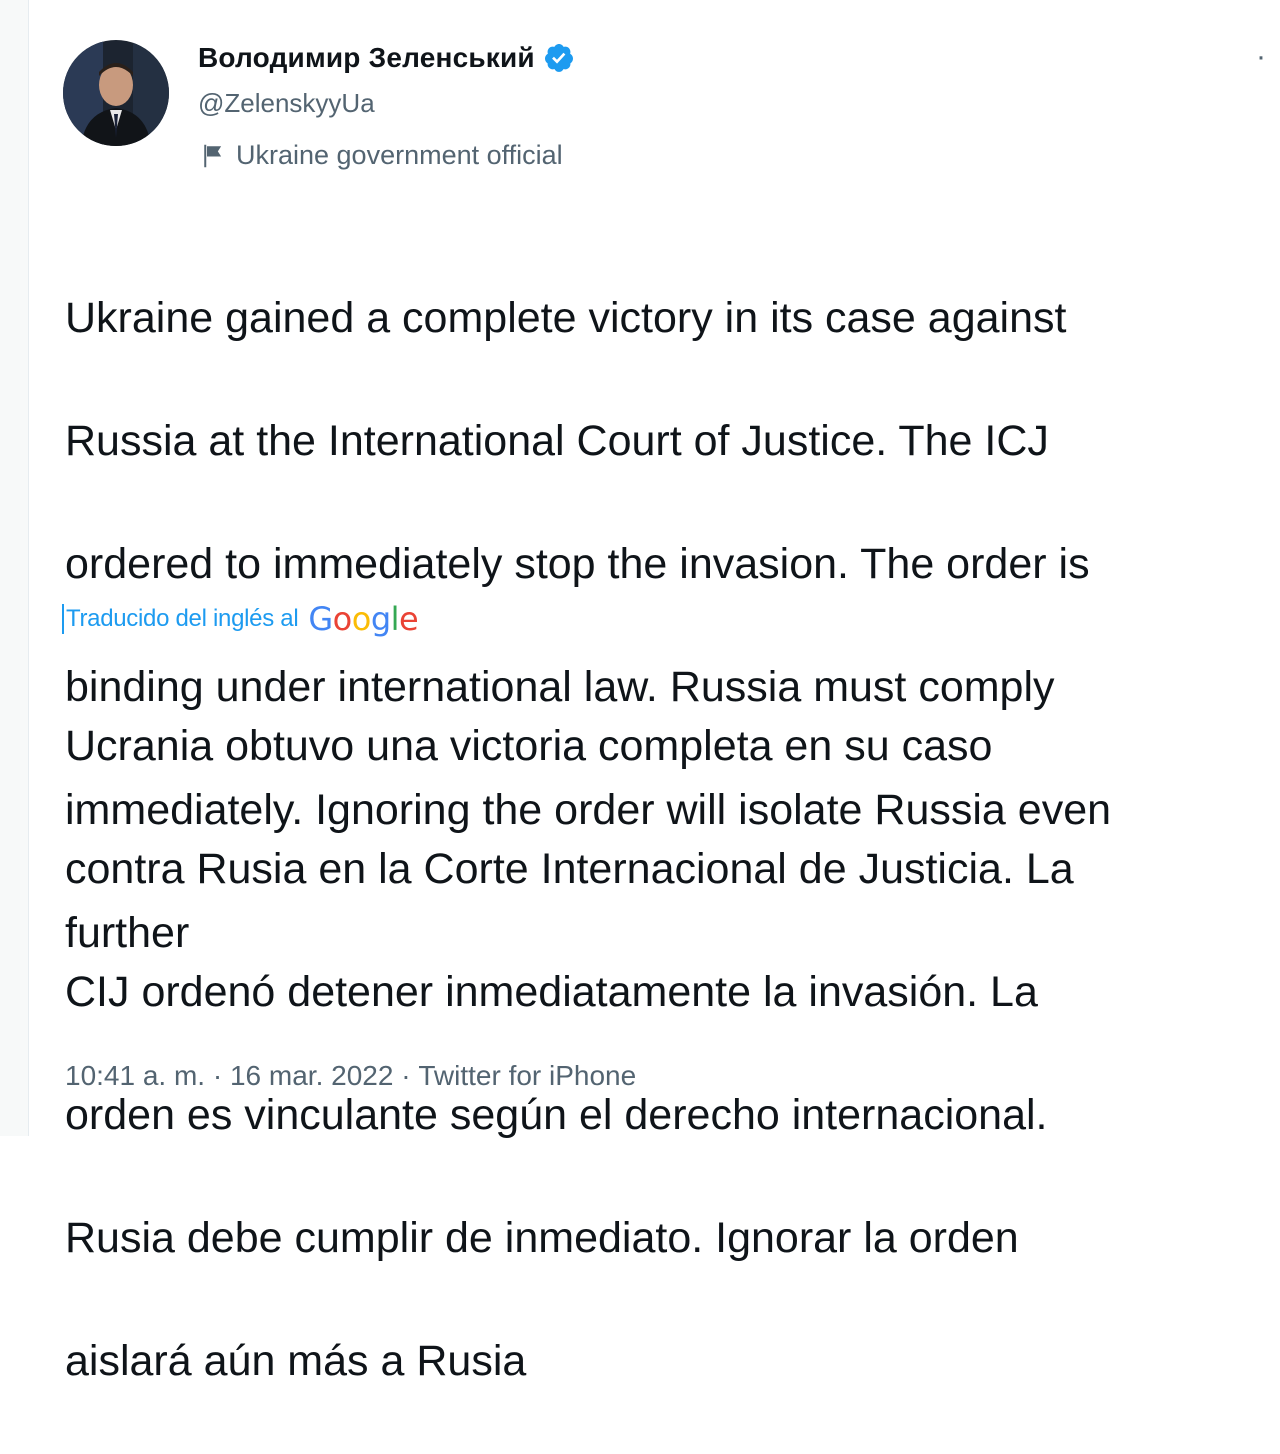 This screenshot has height=1454, width=1280. Describe the element at coordinates (527, 1076) in the screenshot. I see `tweet-source: Twitter for iPhone` at that location.